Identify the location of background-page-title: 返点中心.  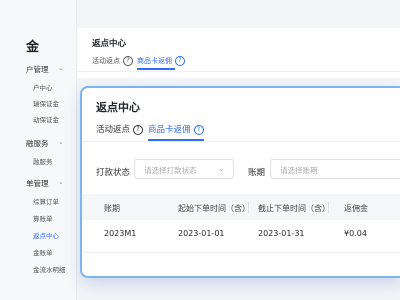
(109, 44).